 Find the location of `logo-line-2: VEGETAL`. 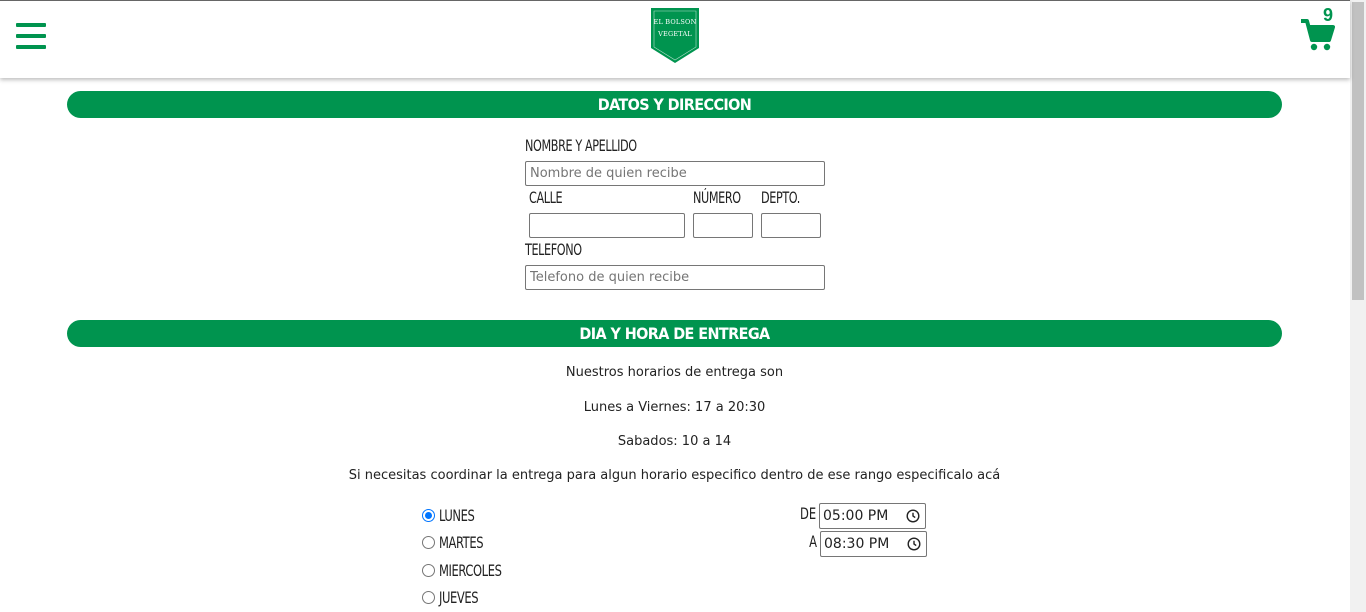

logo-line-2: VEGETAL is located at coordinates (675, 34).